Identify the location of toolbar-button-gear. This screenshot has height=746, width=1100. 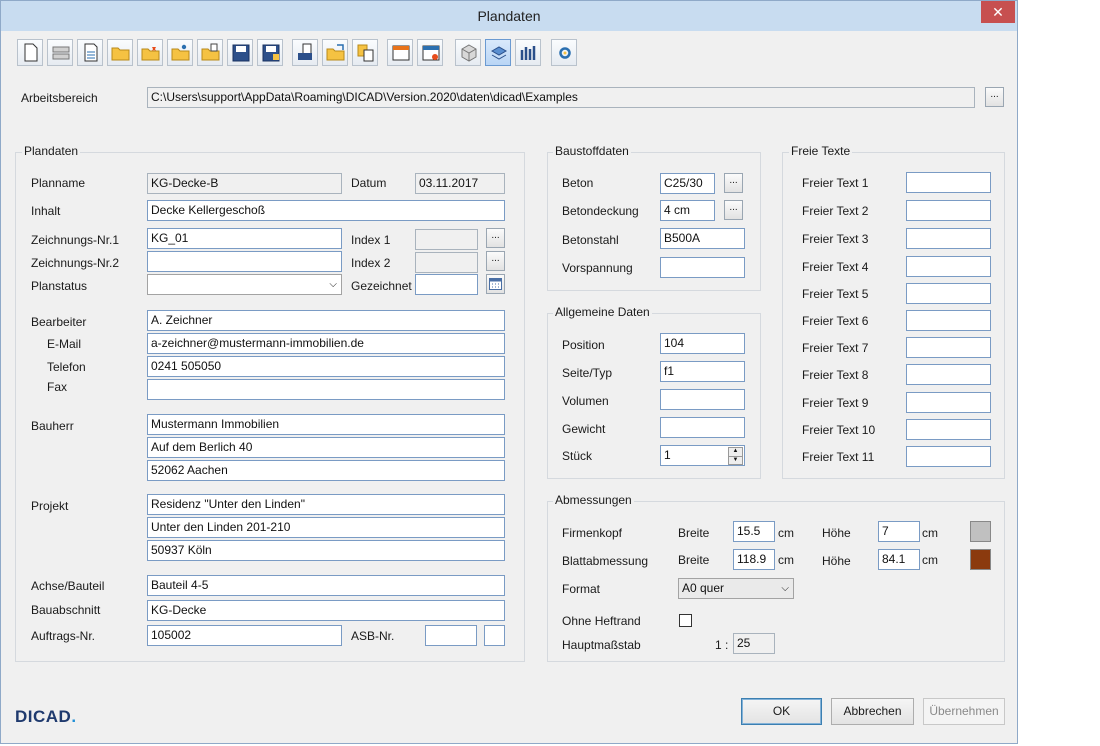
(564, 52).